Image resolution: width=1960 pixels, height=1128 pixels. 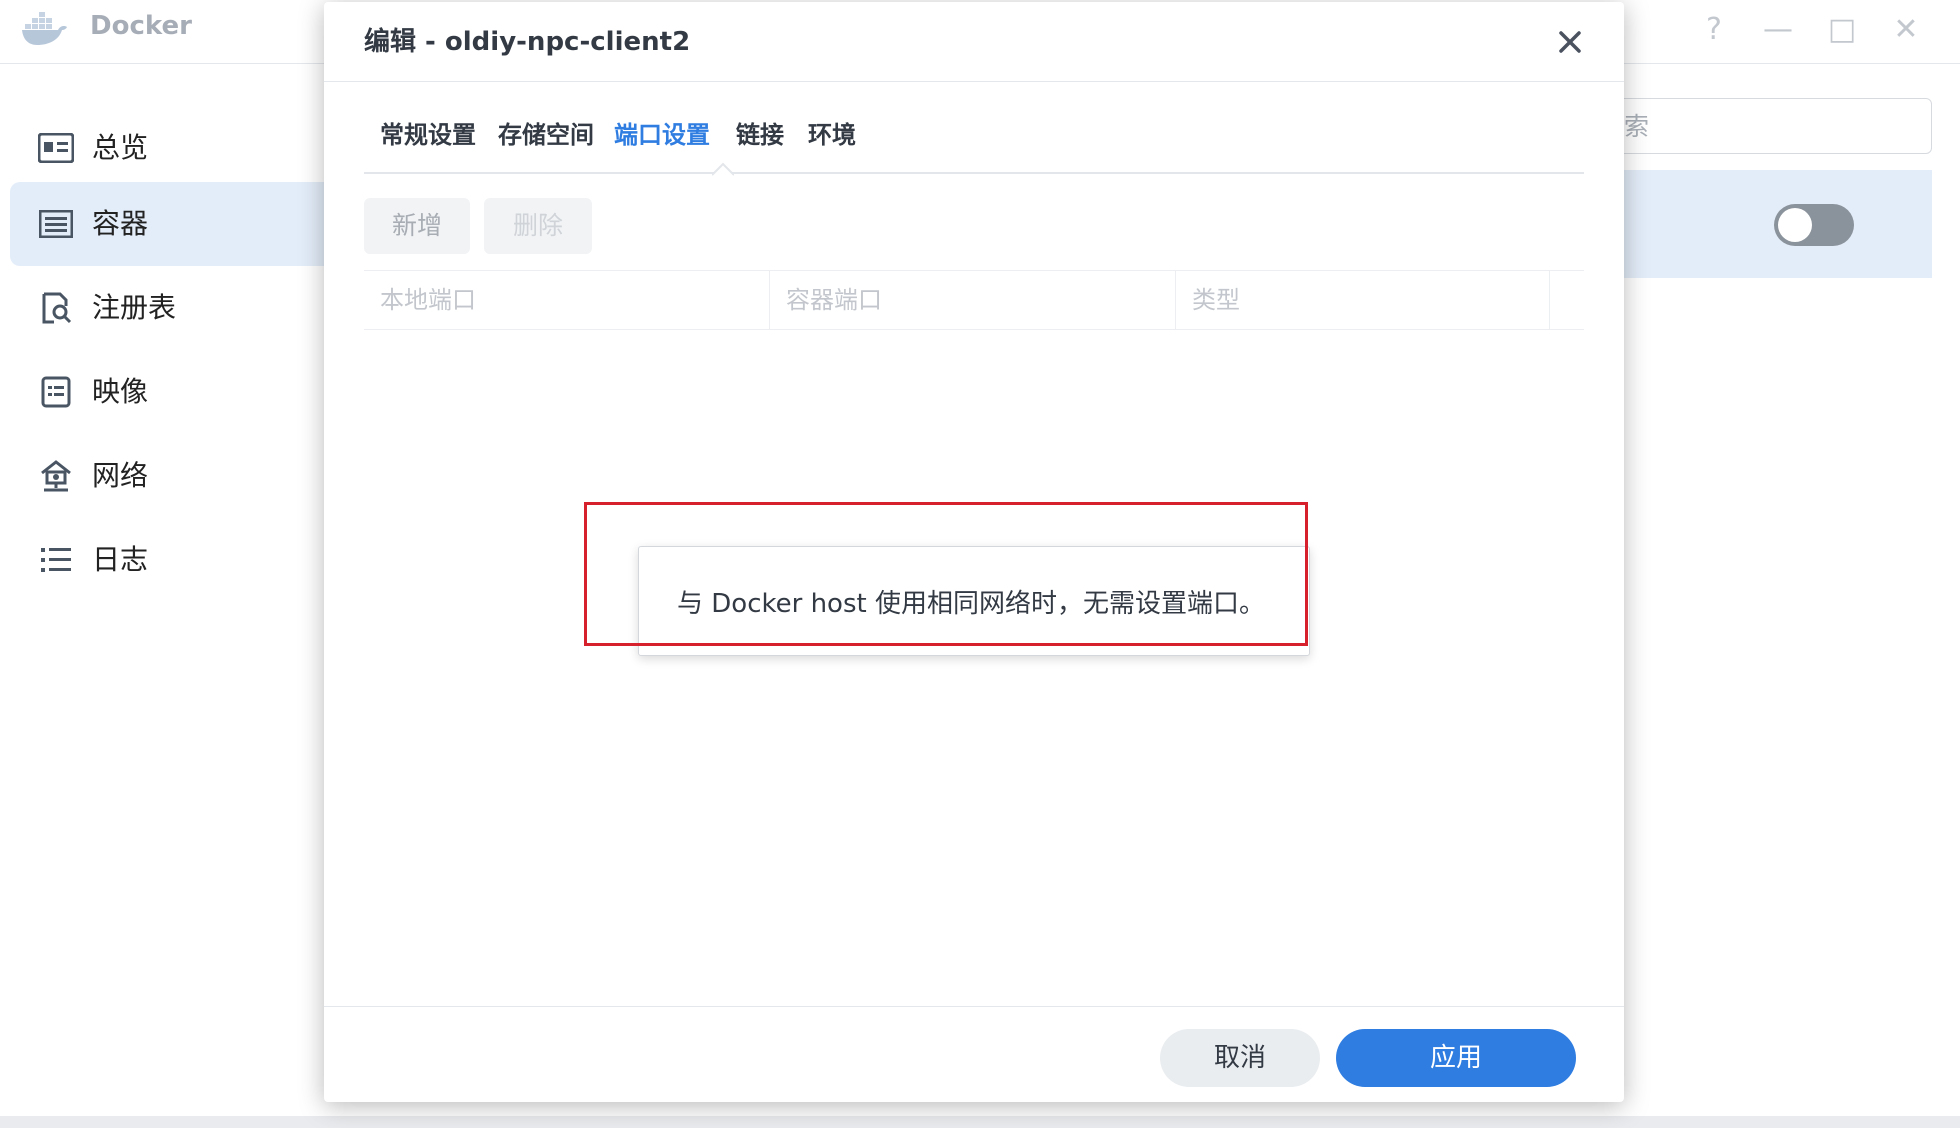 I want to click on dialog-footer: 取消 应用, so click(x=974, y=1054).